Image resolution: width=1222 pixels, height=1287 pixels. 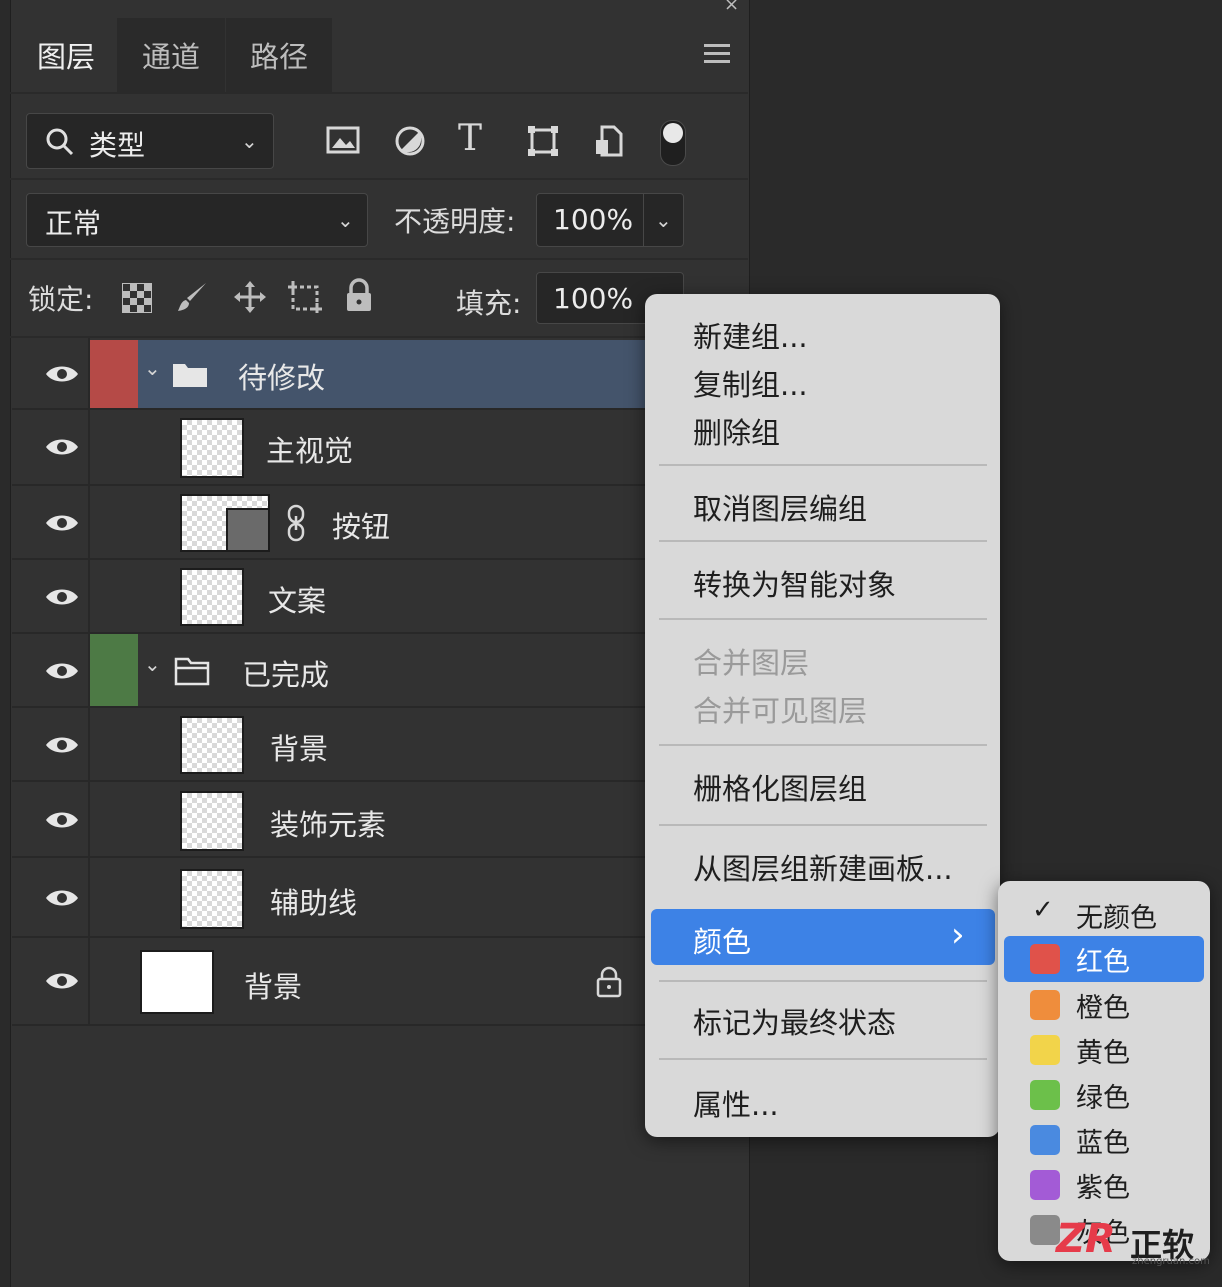 I want to click on submenu-item-label: 蓝色, so click(x=1103, y=1143).